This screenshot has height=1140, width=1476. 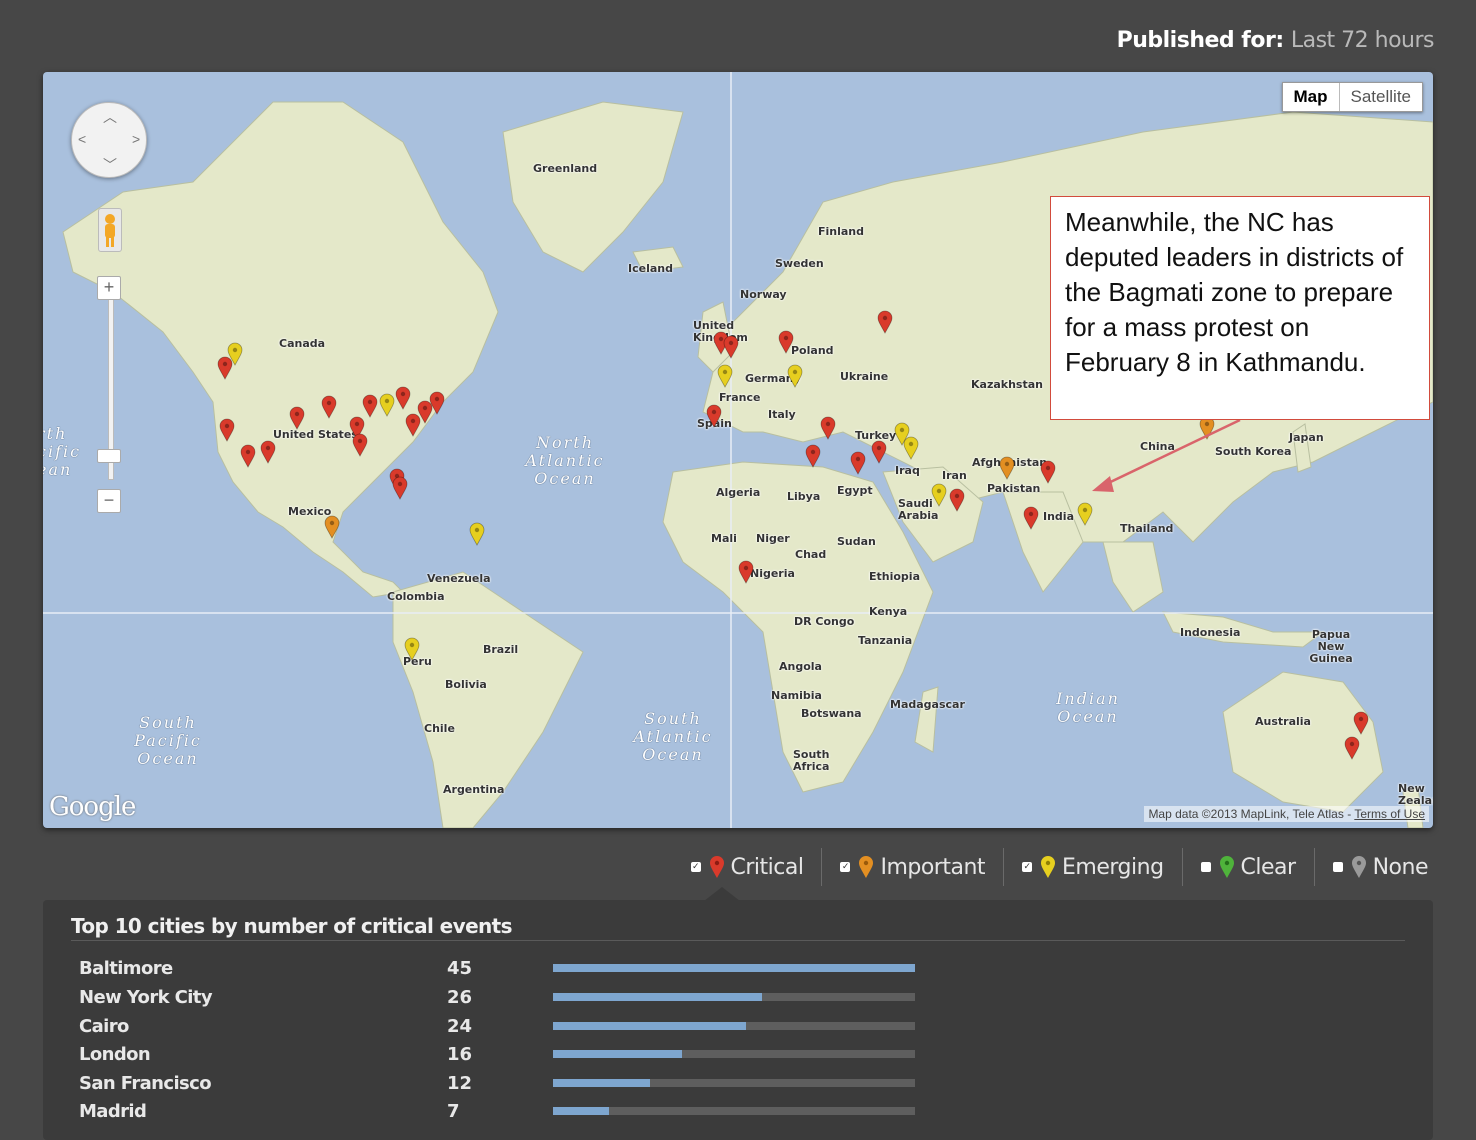 I want to click on label-botswana: Botswana, so click(x=831, y=713).